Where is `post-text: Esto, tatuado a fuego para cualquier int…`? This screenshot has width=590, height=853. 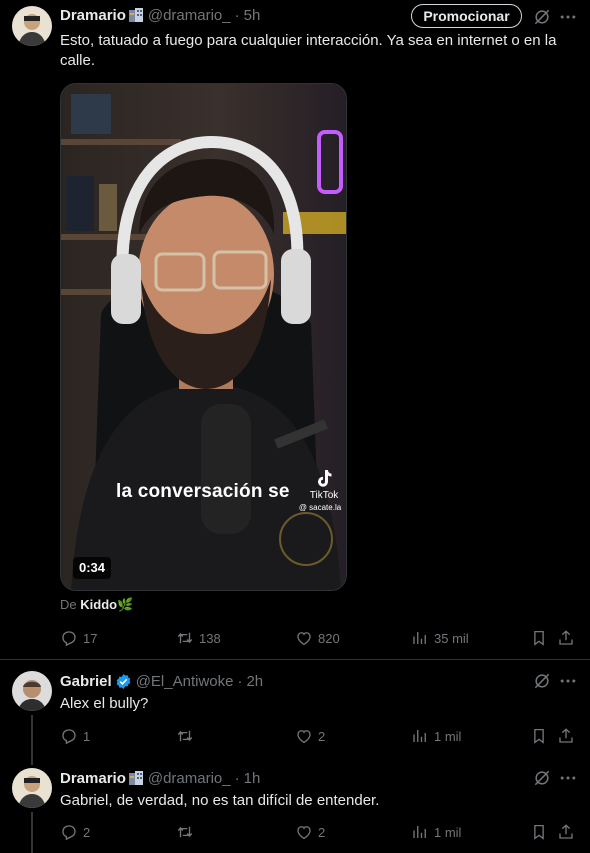
post-text: Esto, tatuado a fuego para cualquier int… is located at coordinates (308, 50).